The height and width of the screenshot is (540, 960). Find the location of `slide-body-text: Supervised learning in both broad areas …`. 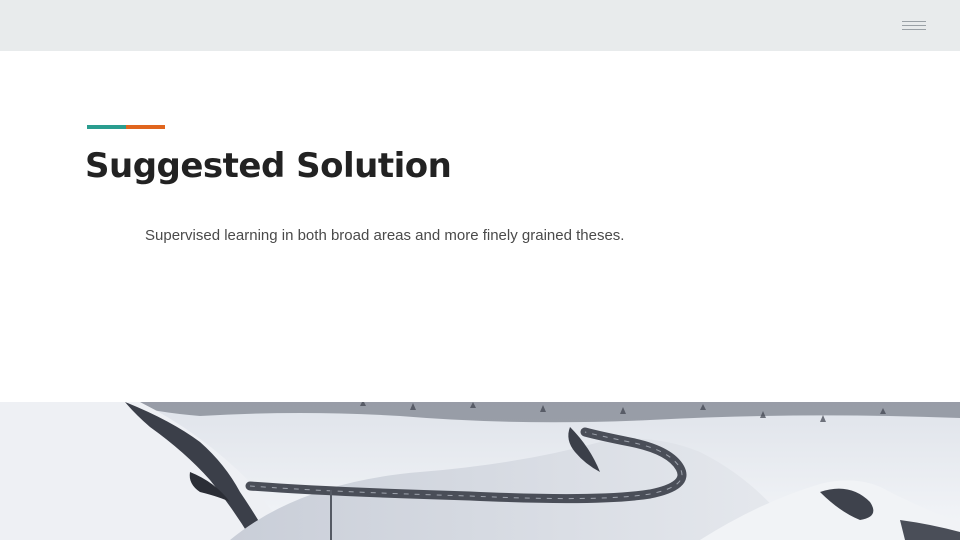

slide-body-text: Supervised learning in both broad areas … is located at coordinates (385, 235).